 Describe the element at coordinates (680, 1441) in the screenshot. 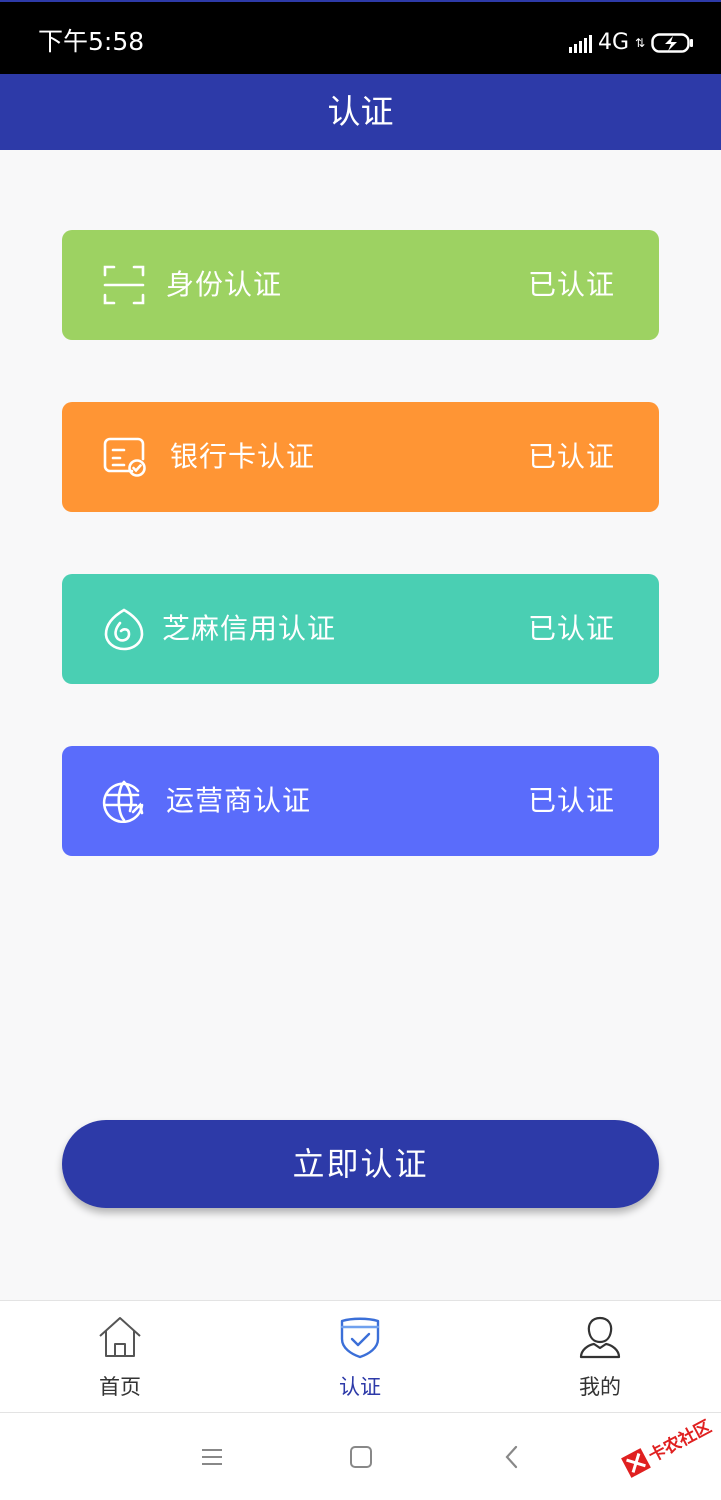

I see `svg-text: 卡农社区` at that location.